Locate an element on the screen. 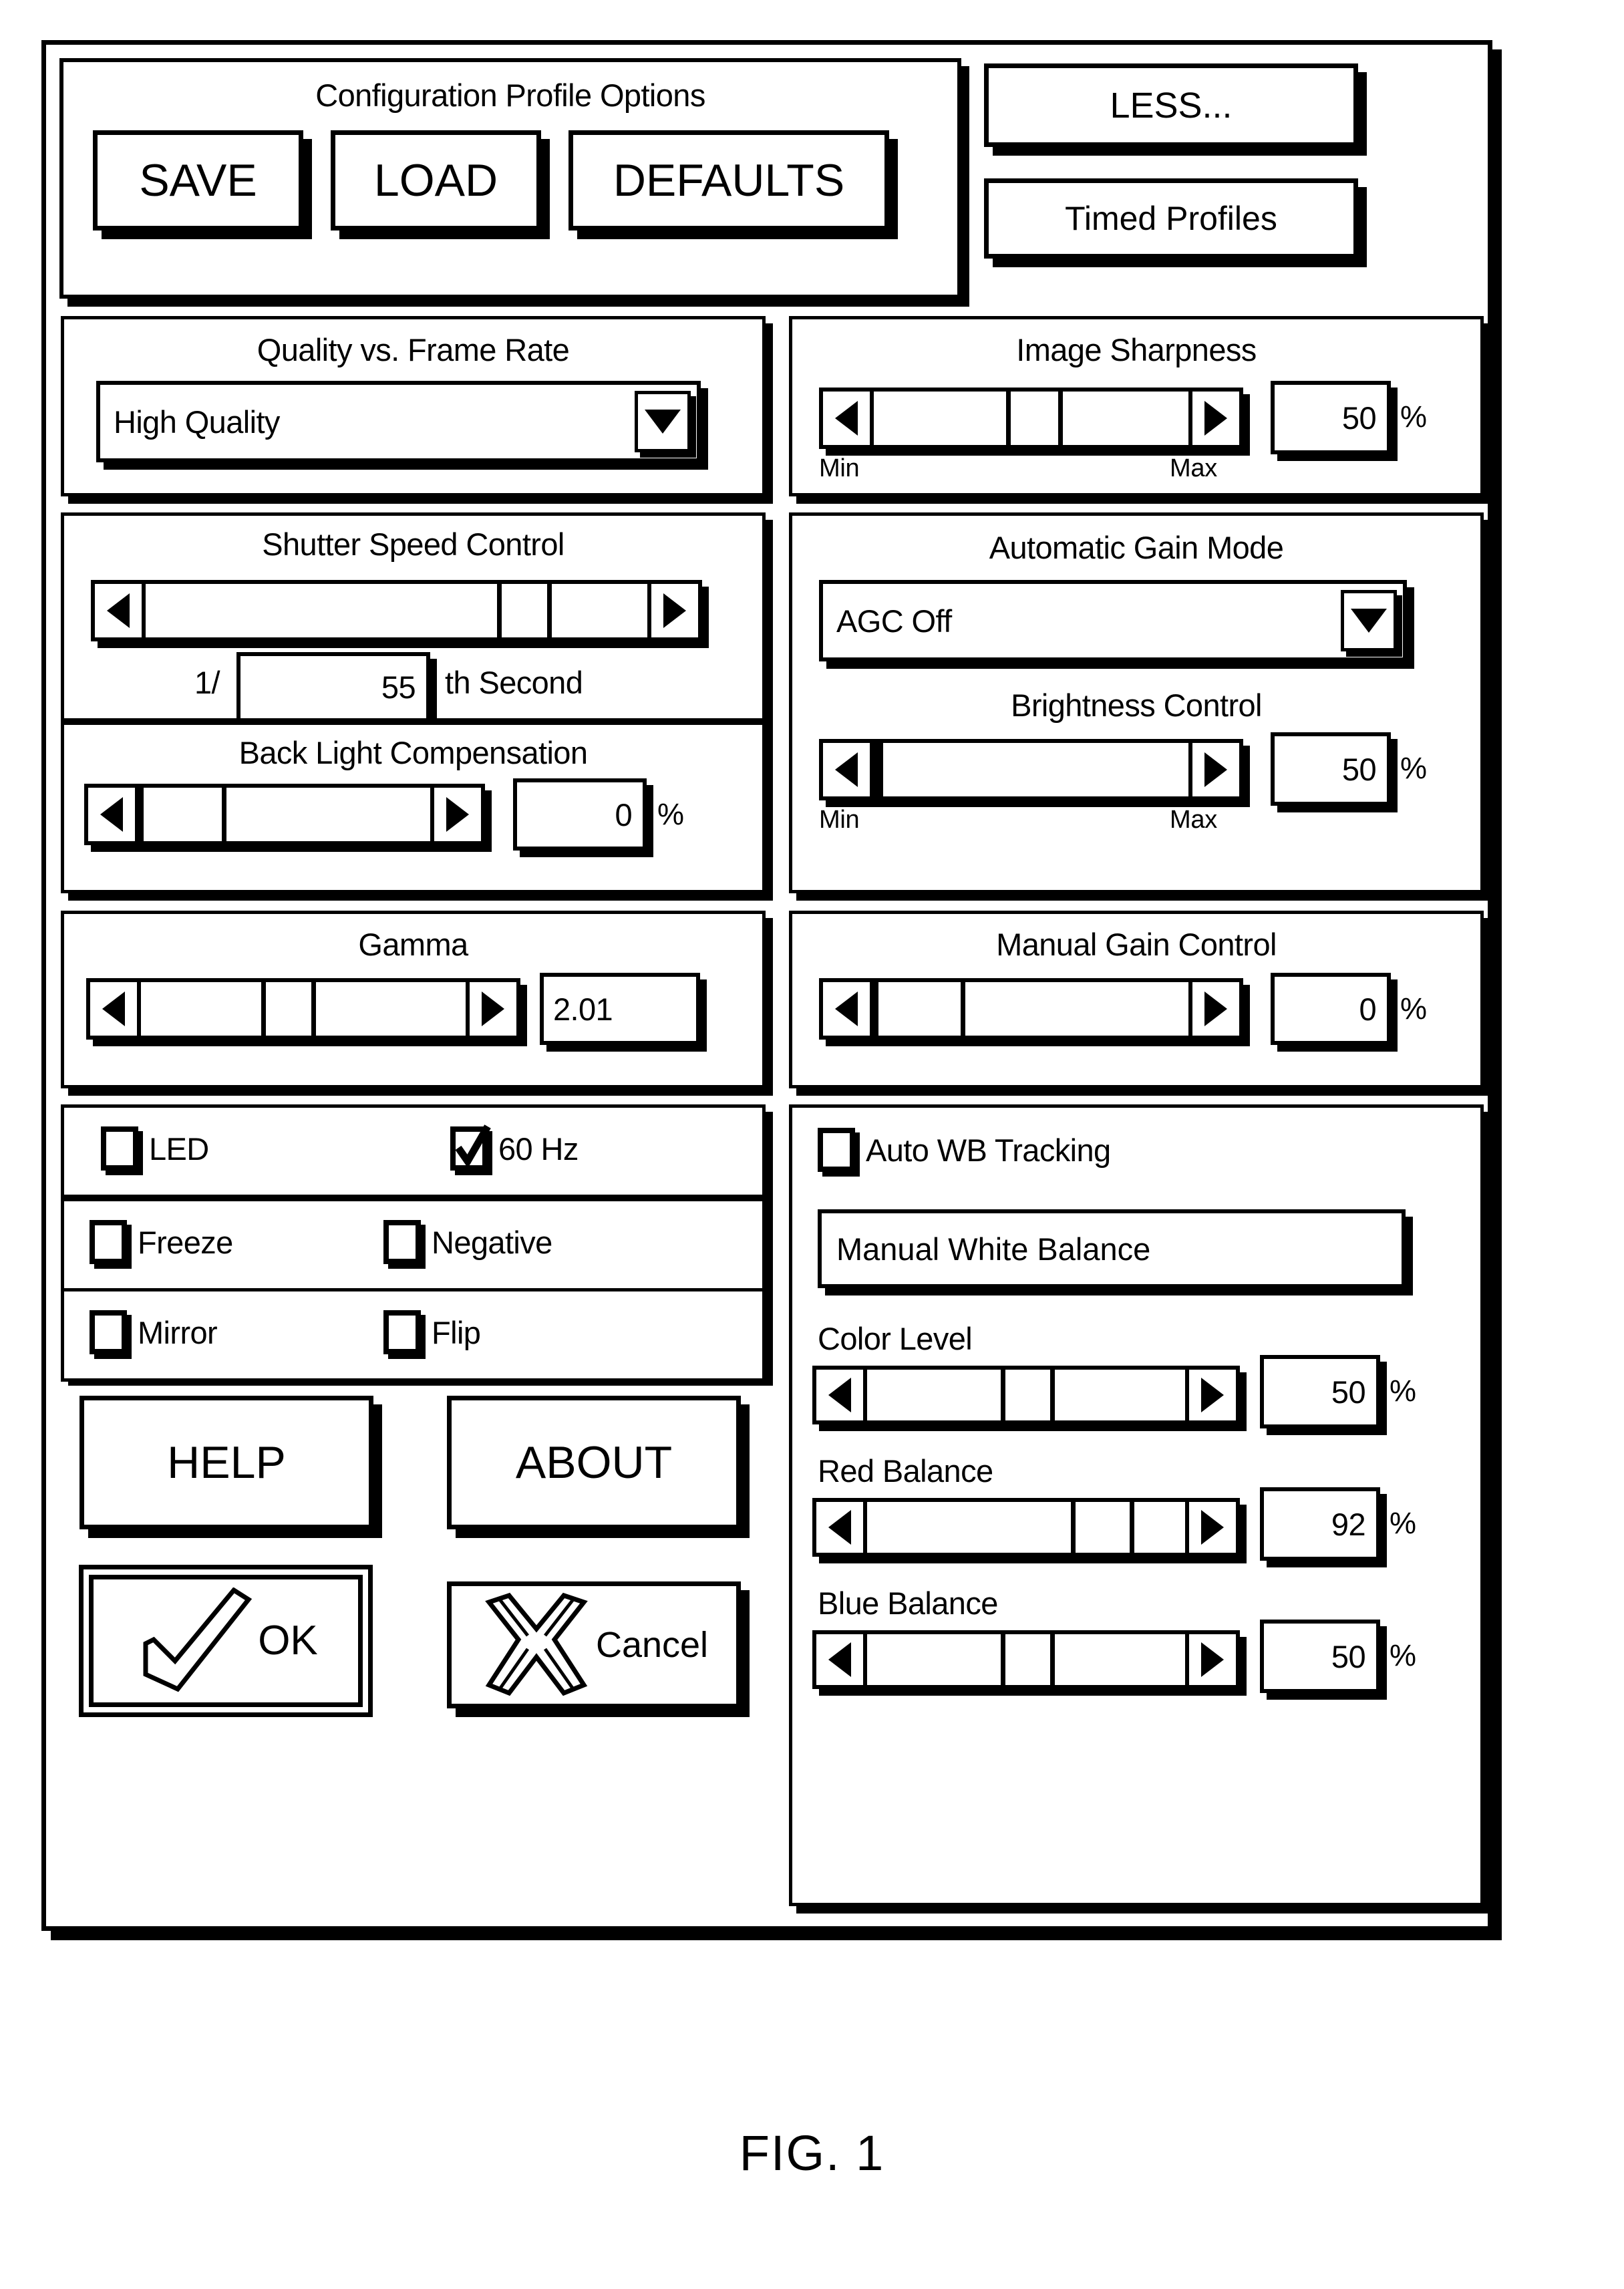  shutter-speed-prefix: 1/ is located at coordinates (207, 682).